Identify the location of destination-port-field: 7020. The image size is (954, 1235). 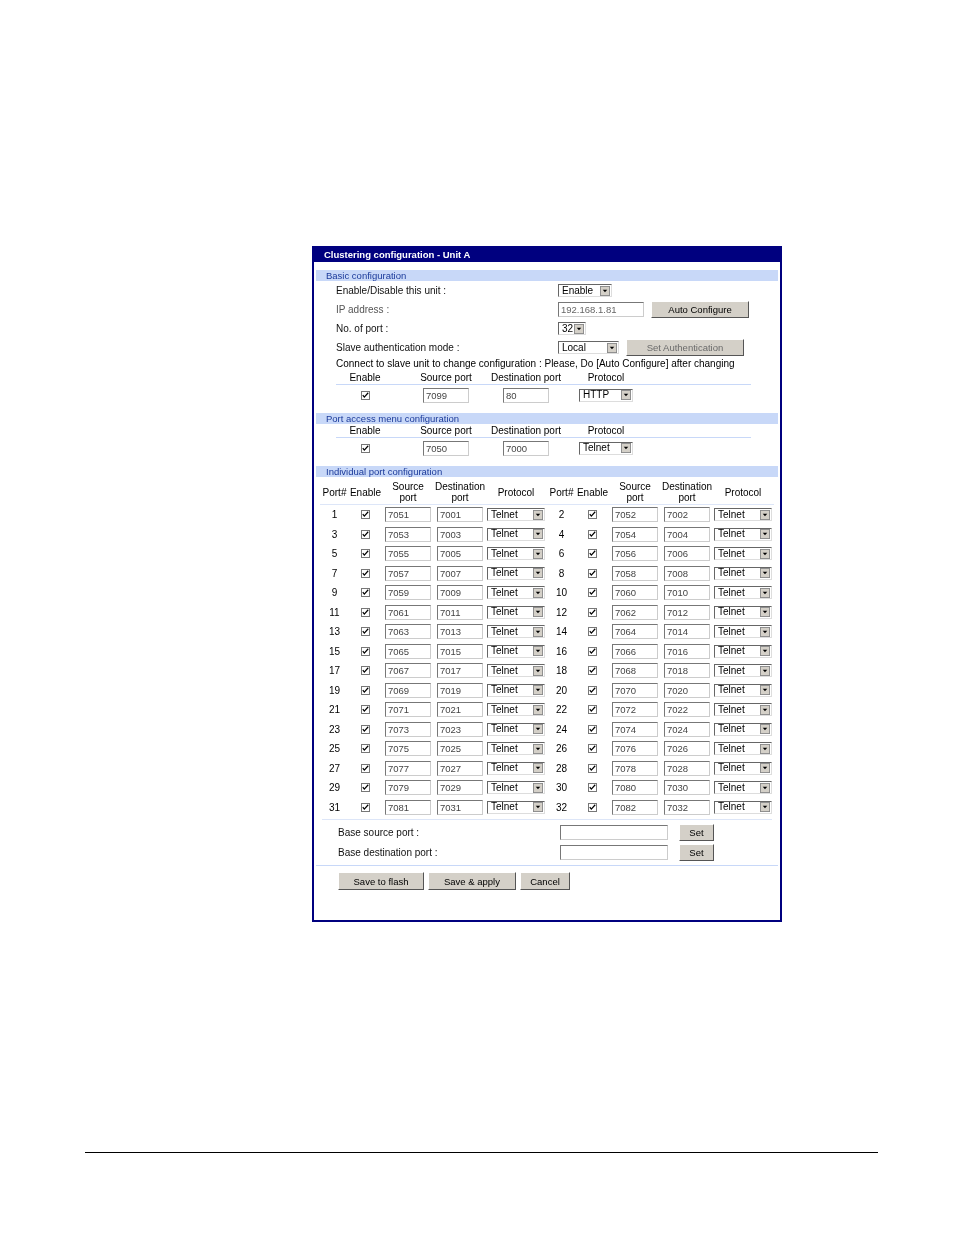
(687, 690).